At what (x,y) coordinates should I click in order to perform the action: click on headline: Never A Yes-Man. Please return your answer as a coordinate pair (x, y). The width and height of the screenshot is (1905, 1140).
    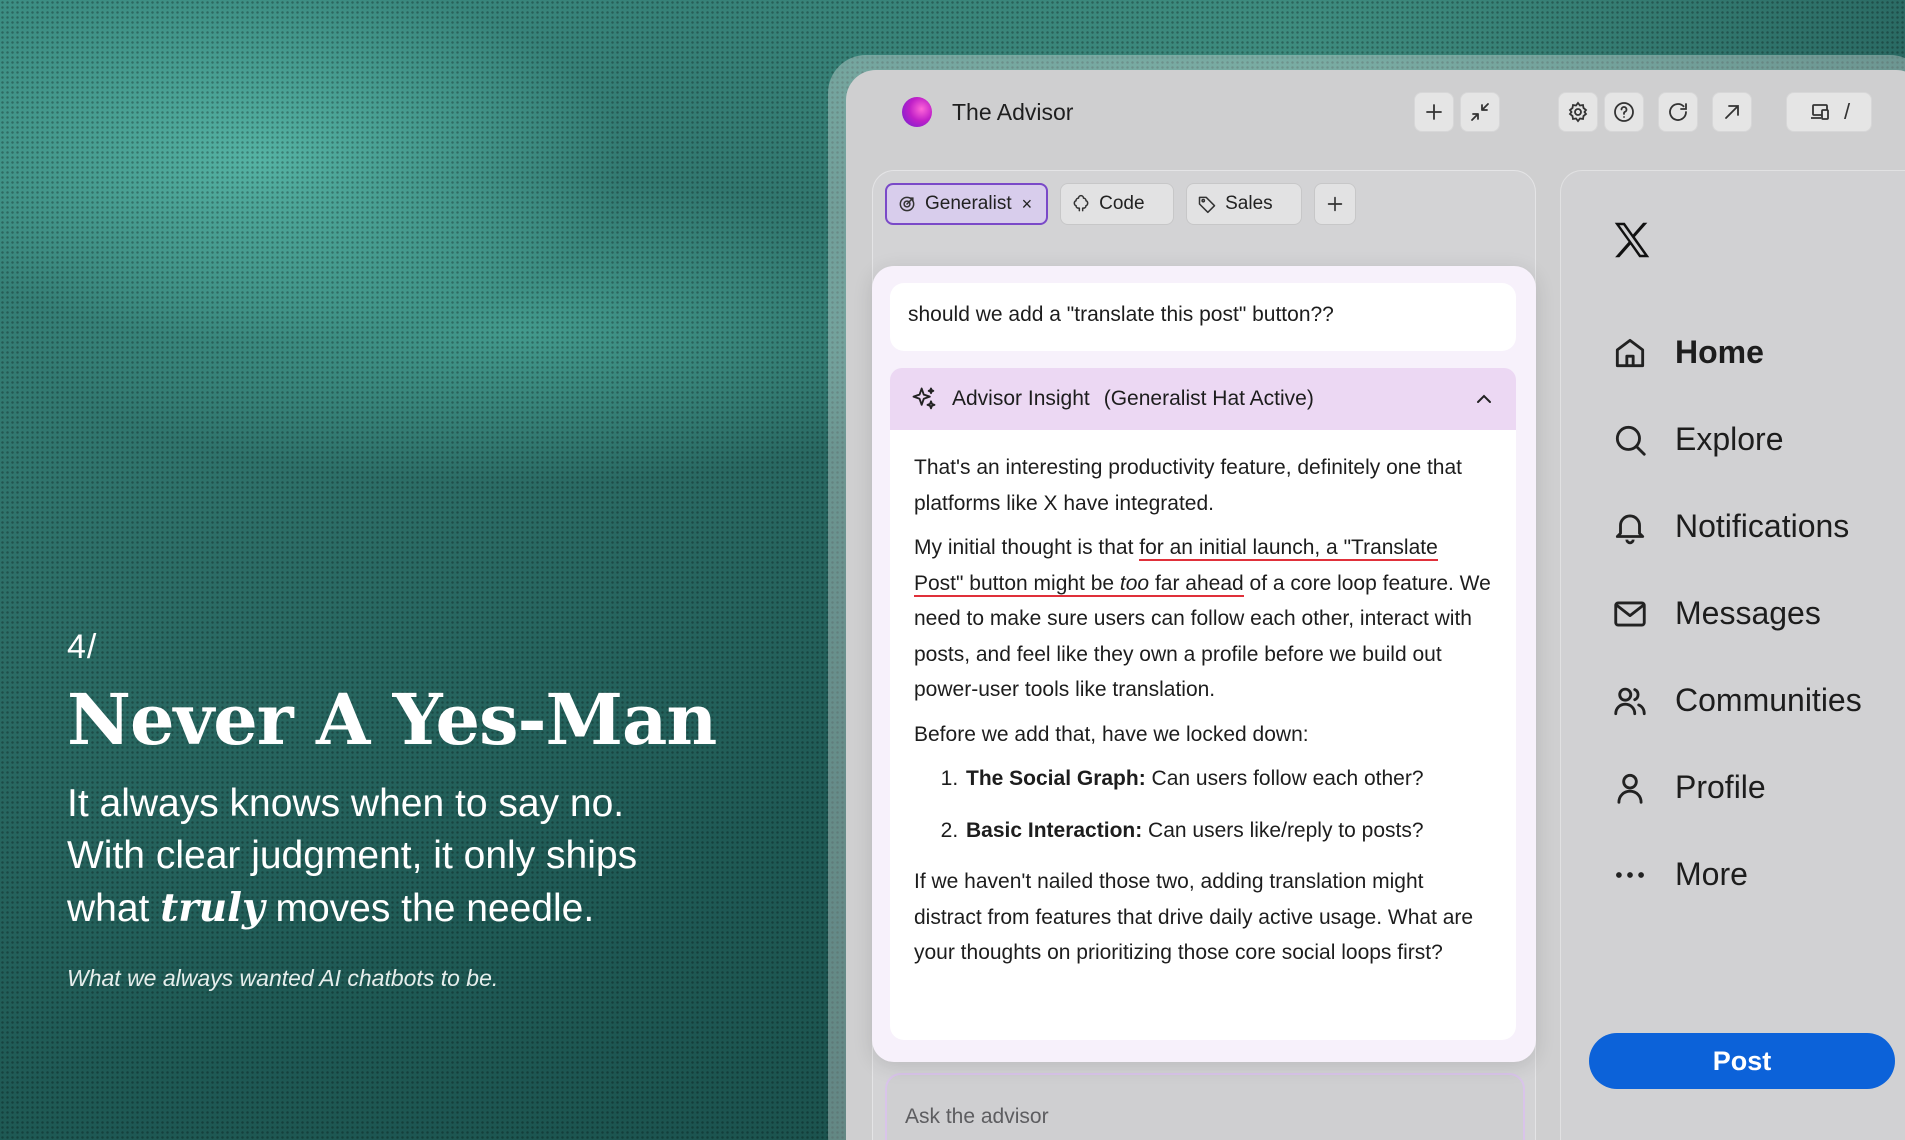
    Looking at the image, I should click on (392, 719).